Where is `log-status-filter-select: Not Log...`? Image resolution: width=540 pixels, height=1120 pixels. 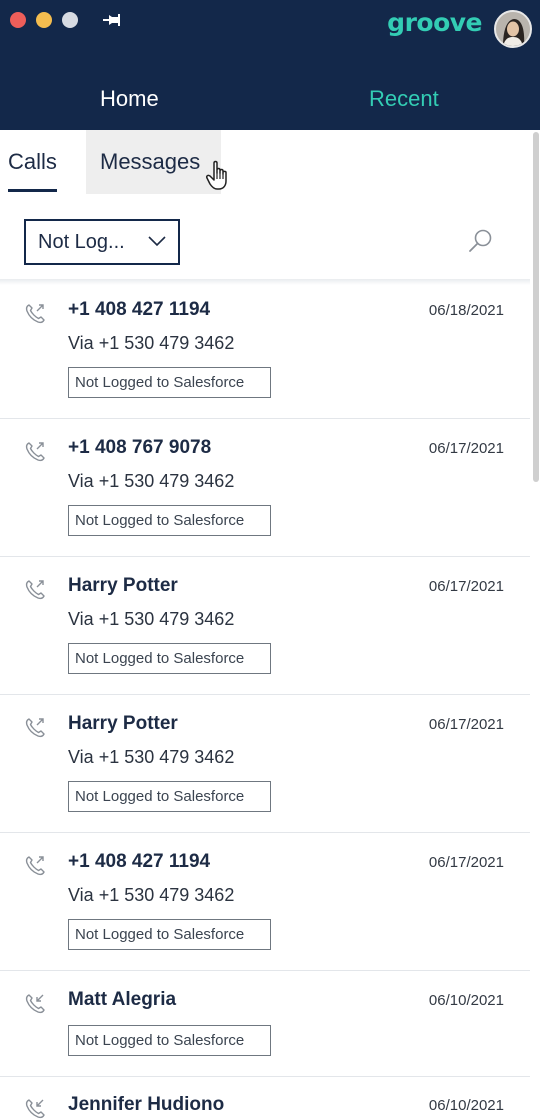
log-status-filter-select: Not Log... is located at coordinates (102, 242).